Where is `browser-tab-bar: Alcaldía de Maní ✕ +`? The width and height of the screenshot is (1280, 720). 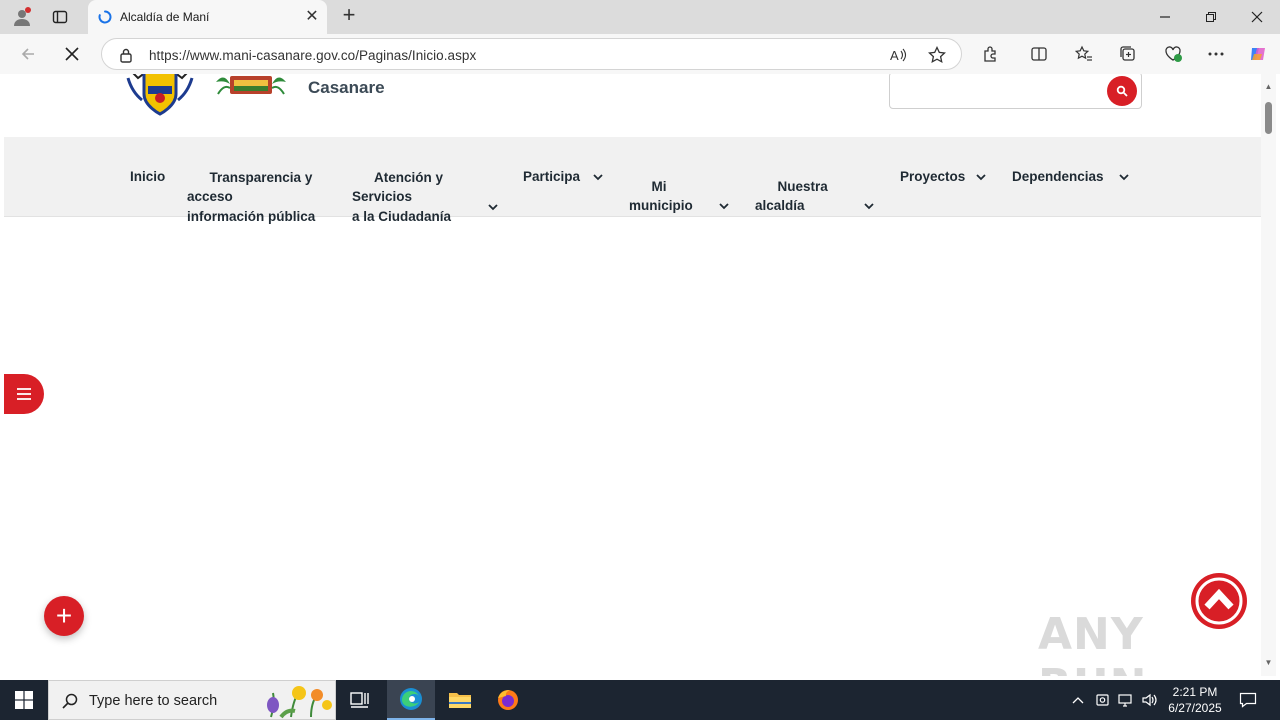
browser-tab-bar: Alcaldía de Maní ✕ + is located at coordinates (640, 17).